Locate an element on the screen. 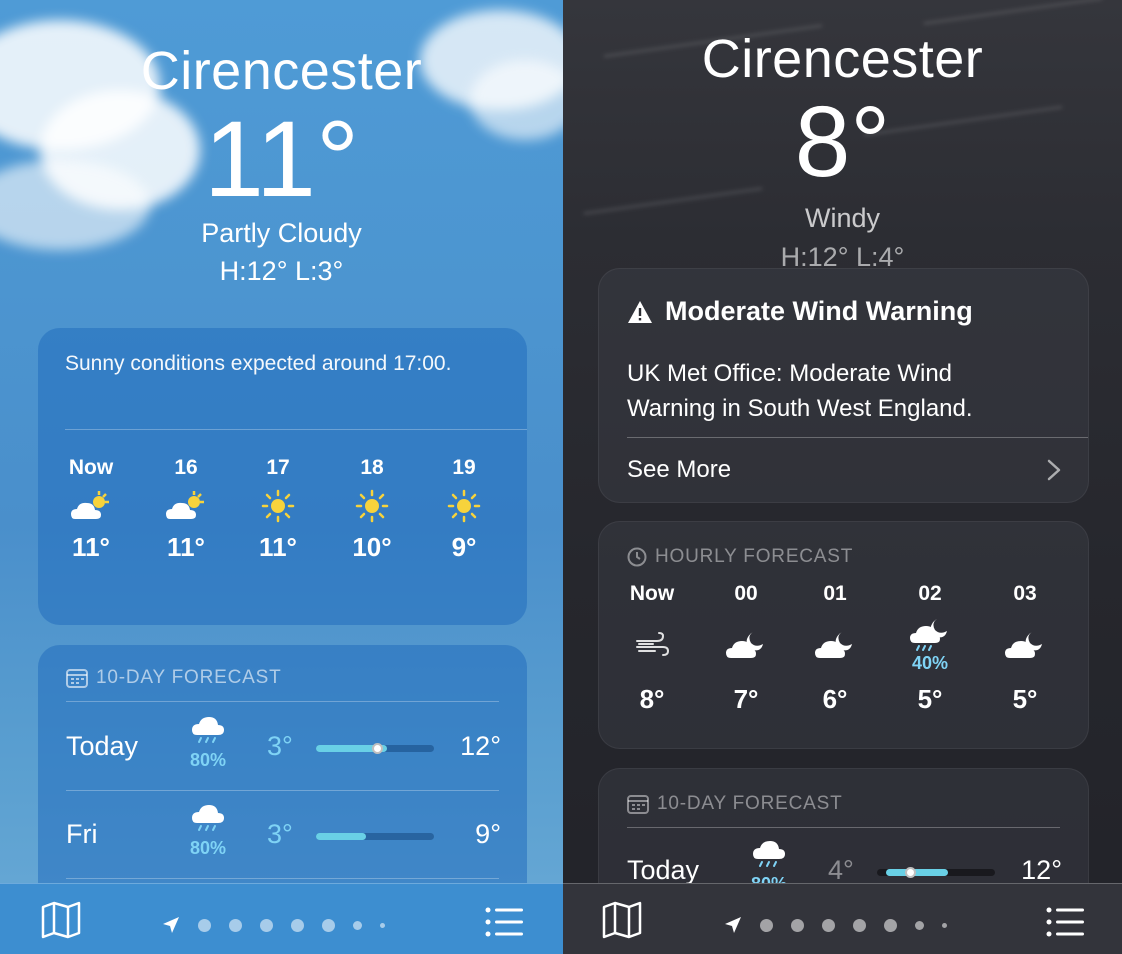 The height and width of the screenshot is (954, 1122). high-low-text: H:12° L:3° is located at coordinates (281, 271).